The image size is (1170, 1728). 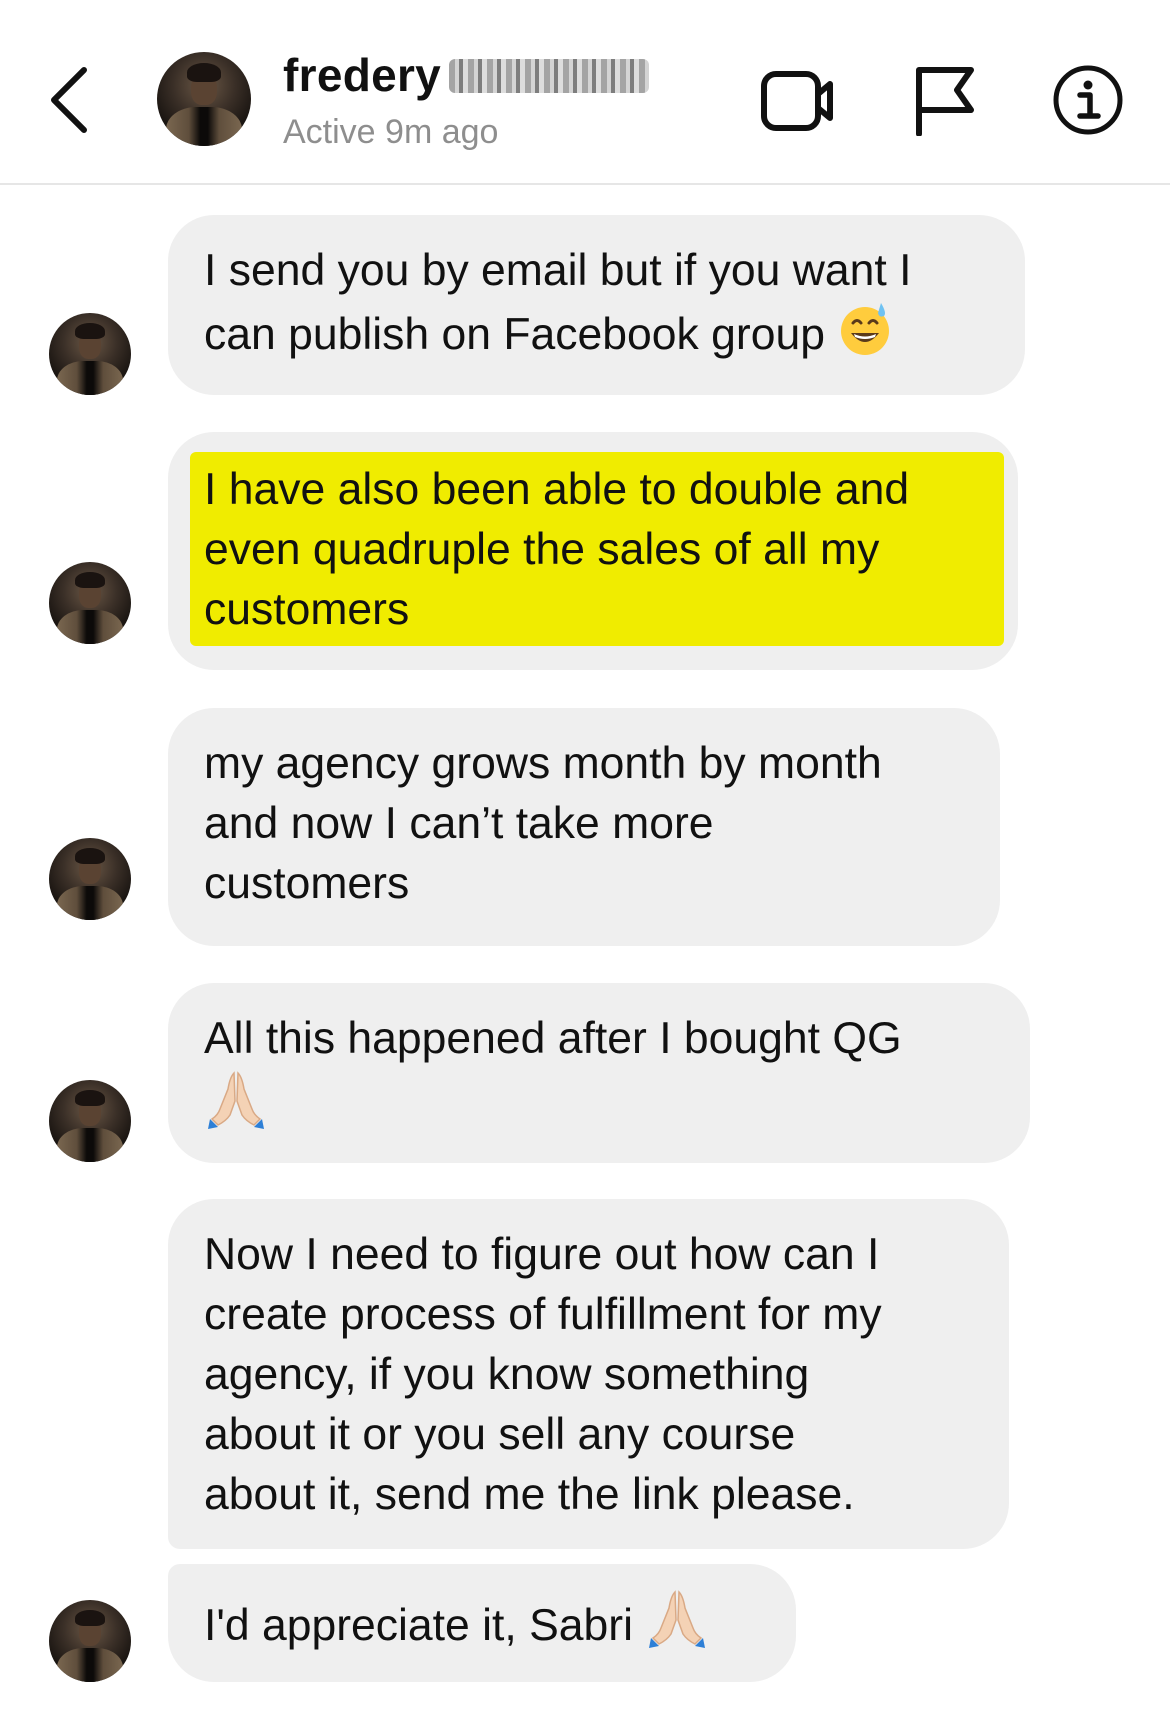 I want to click on video-camera-icon, so click(x=798, y=101).